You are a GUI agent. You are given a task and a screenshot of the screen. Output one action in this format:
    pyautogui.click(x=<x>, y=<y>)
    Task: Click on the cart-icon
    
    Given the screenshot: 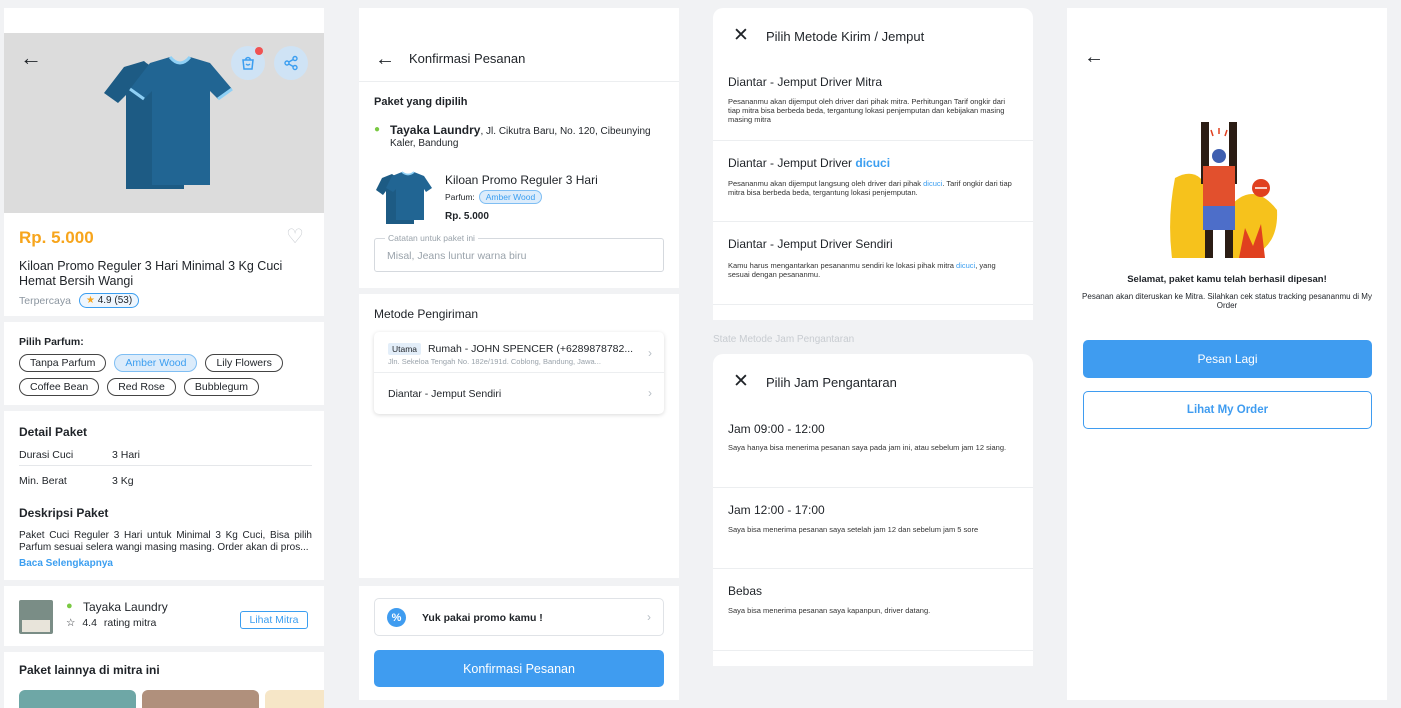 What is the action you would take?
    pyautogui.click(x=248, y=63)
    